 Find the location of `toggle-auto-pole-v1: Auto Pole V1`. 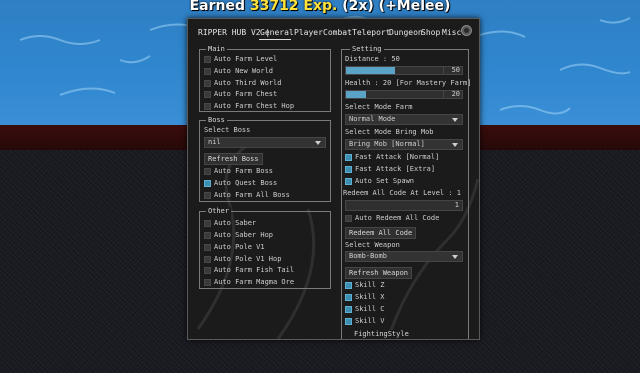

toggle-auto-pole-v1: Auto Pole V1 is located at coordinates (234, 247).